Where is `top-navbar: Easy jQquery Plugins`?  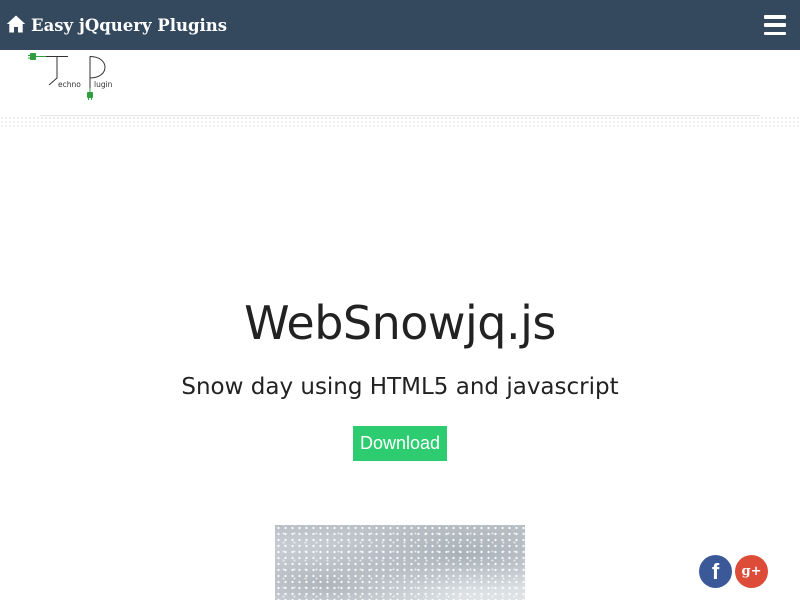 top-navbar: Easy jQquery Plugins is located at coordinates (400, 25).